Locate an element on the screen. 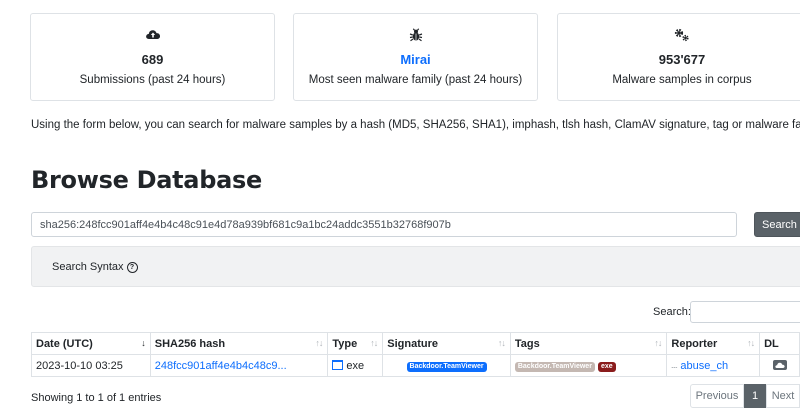  stat-card-corpus: 953'677 Malware samples in corpus is located at coordinates (678, 57).